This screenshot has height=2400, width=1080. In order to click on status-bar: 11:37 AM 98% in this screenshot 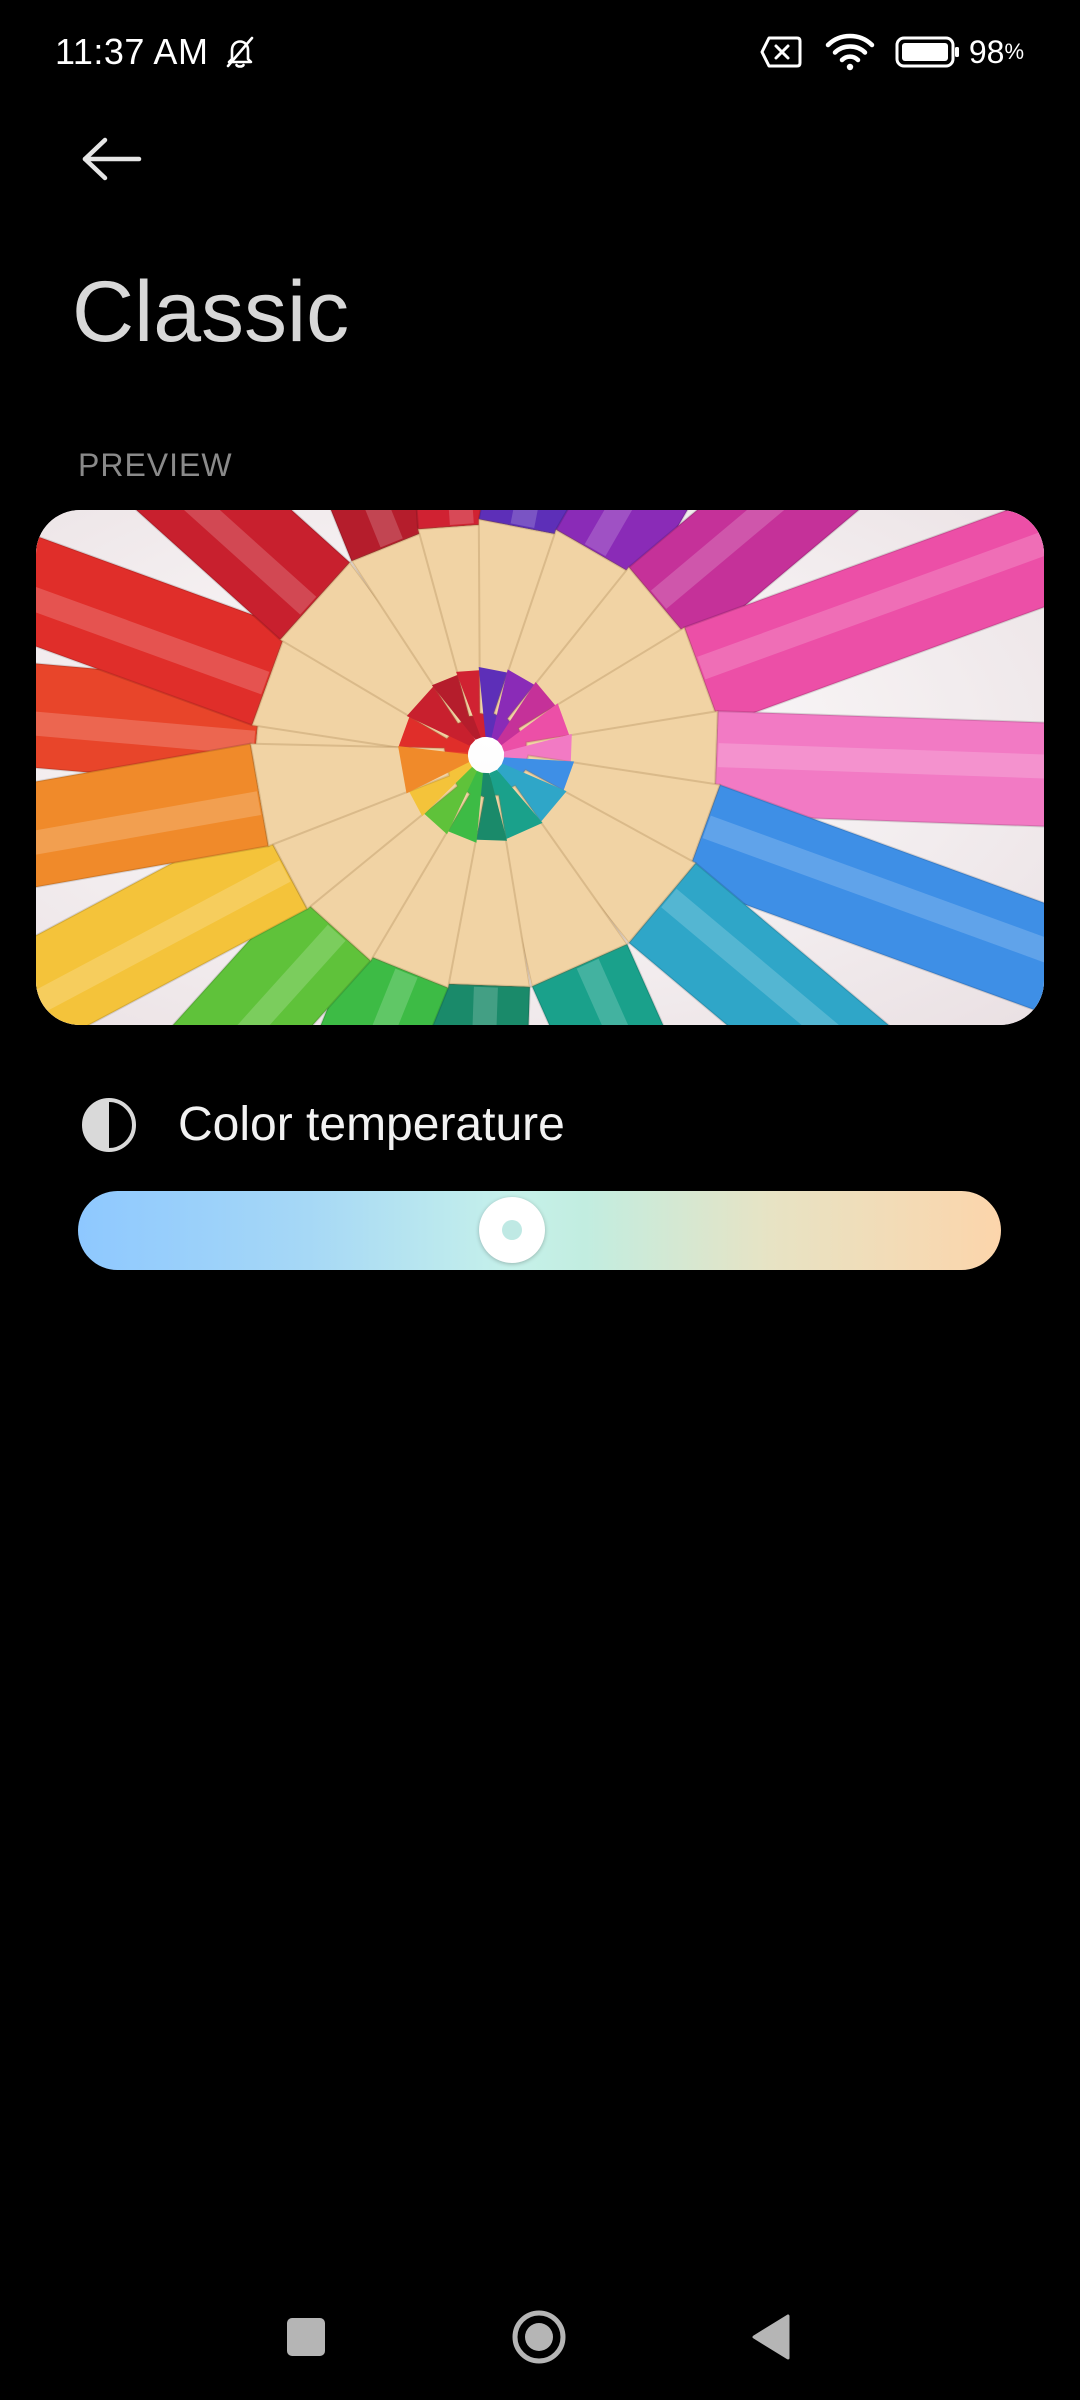, I will do `click(540, 52)`.